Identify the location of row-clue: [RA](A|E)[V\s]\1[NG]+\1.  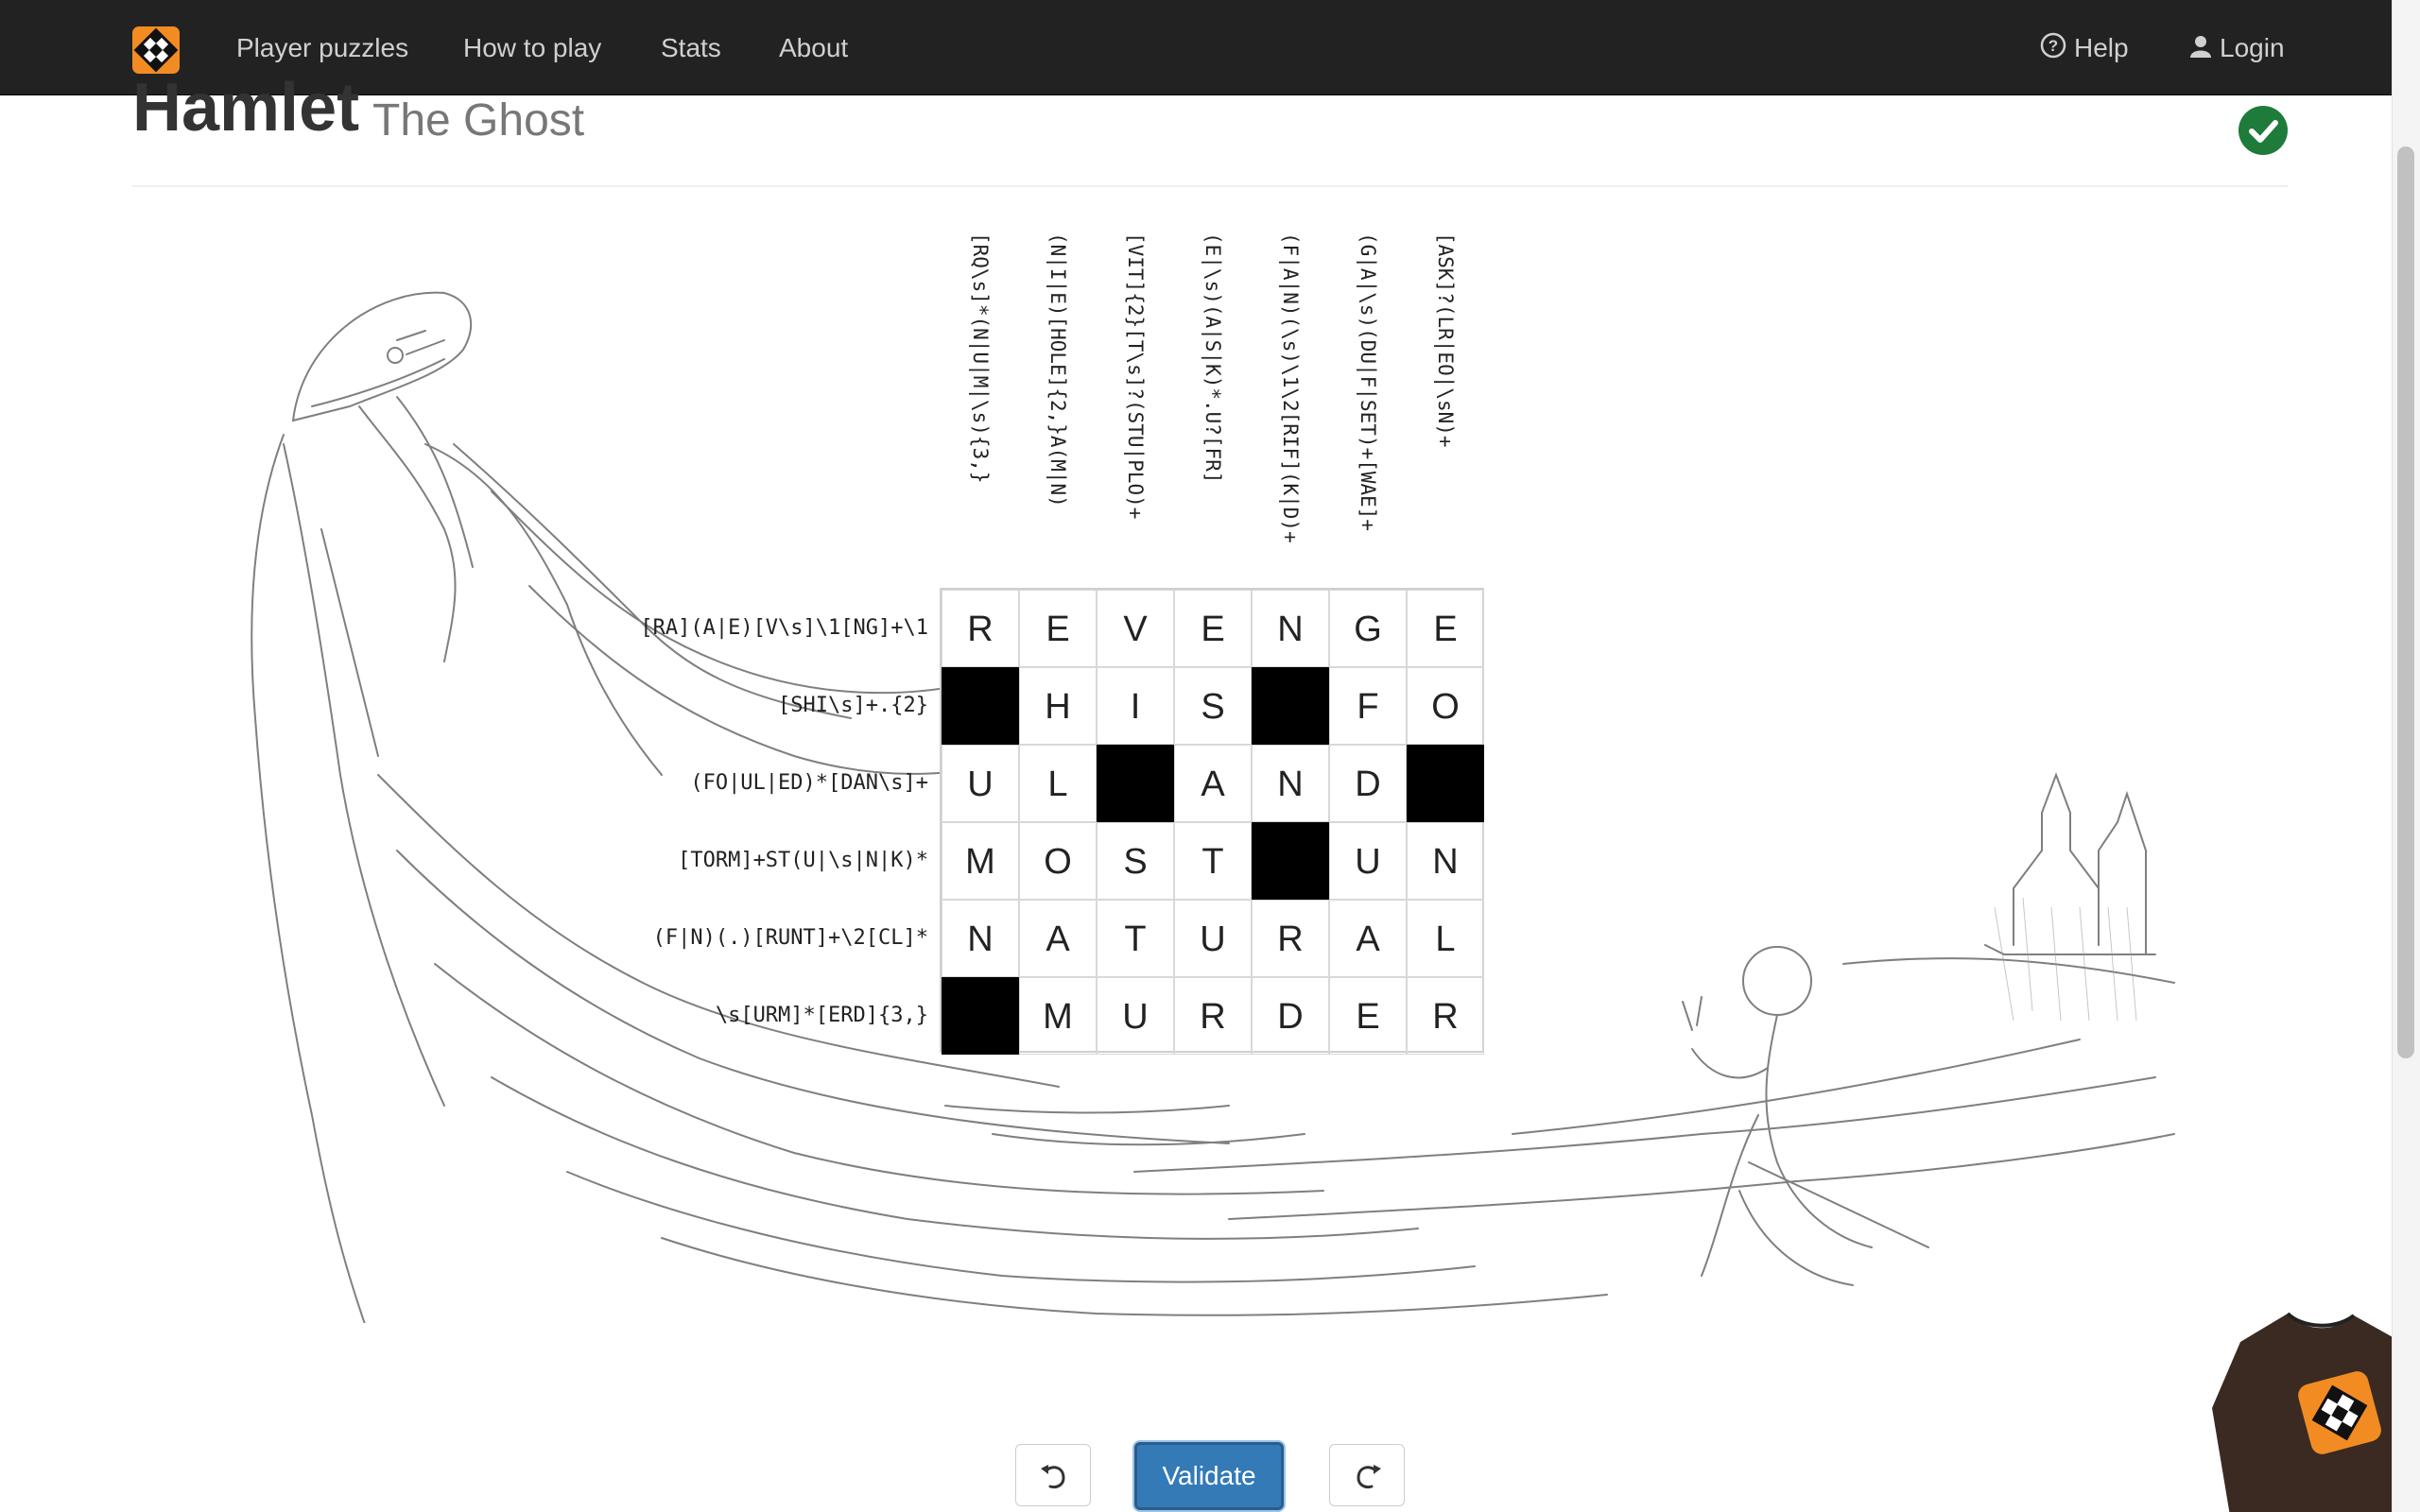
(784, 628).